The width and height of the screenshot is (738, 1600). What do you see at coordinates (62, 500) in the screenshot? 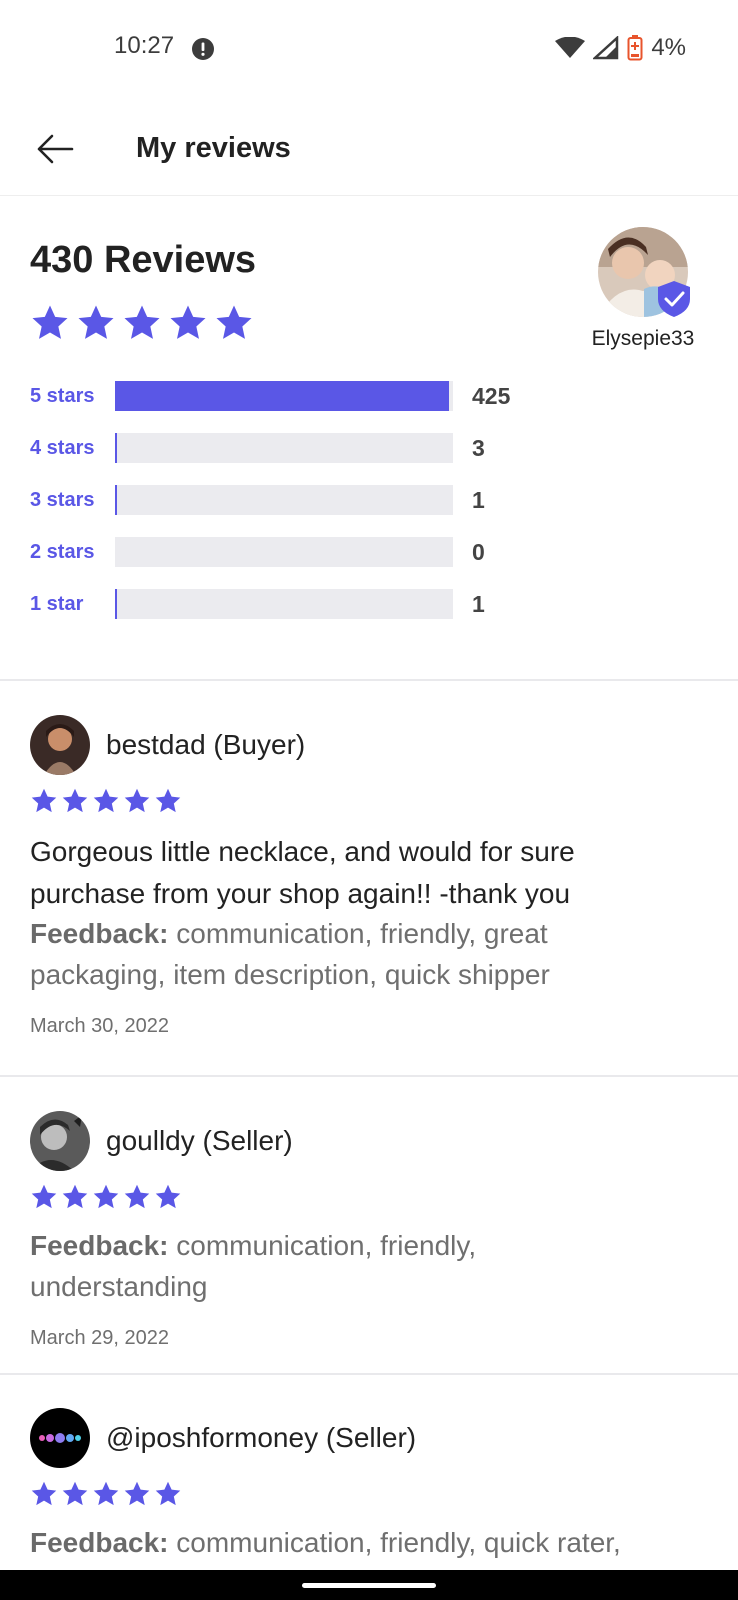
I see `rating-row-label: 3 stars` at bounding box center [62, 500].